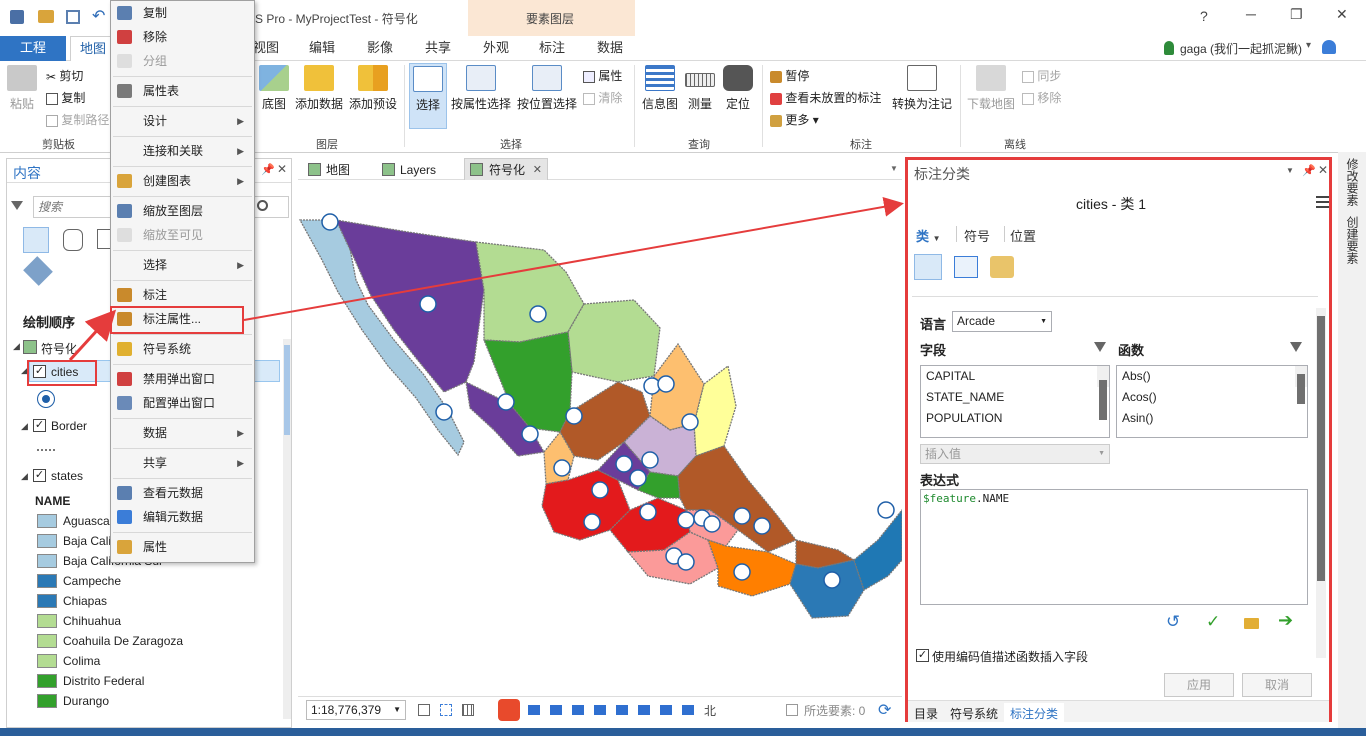 The width and height of the screenshot is (1366, 736). I want to click on map-tab-symbolize: 符号化 ✕, so click(506, 169).